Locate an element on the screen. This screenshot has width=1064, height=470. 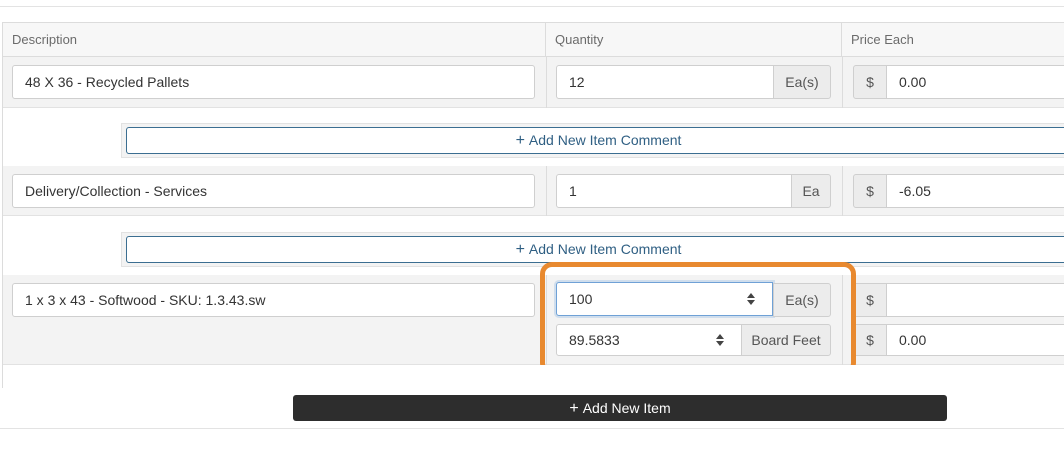
table-footer-row is located at coordinates (533, 376).